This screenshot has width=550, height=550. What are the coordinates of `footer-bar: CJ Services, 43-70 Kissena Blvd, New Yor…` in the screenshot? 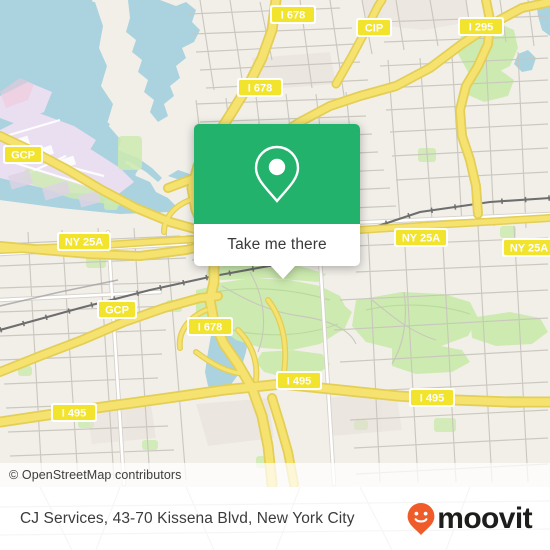 It's located at (275, 518).